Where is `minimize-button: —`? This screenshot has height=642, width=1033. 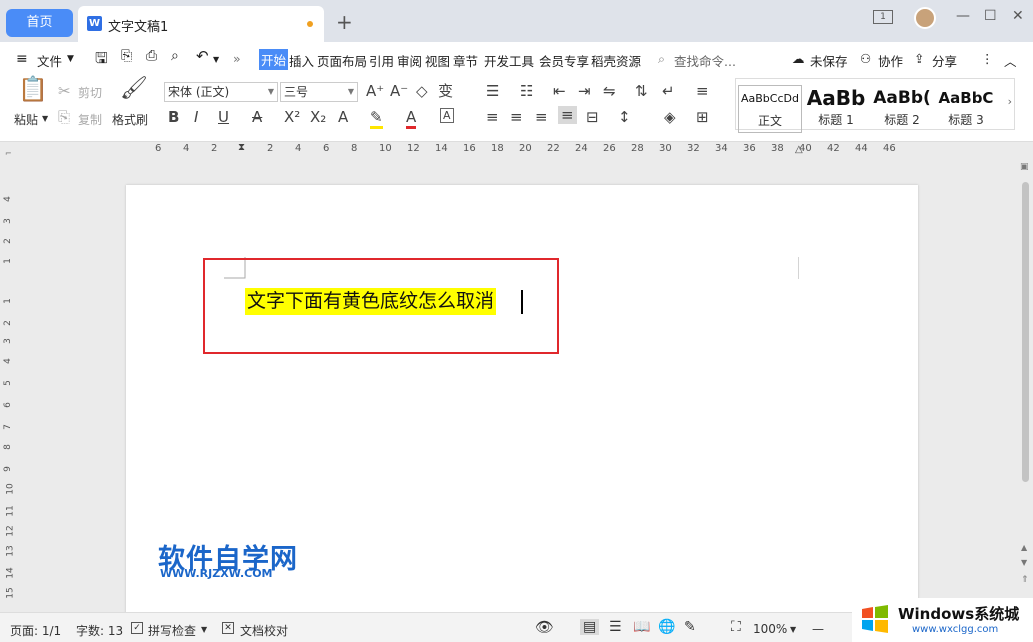 minimize-button: — is located at coordinates (963, 16).